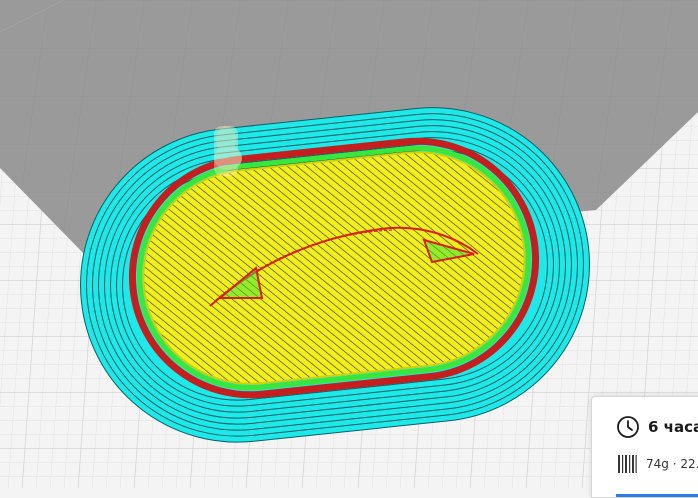 This screenshot has width=698, height=498. I want to click on print-time-row: 6 часа, so click(657, 427).